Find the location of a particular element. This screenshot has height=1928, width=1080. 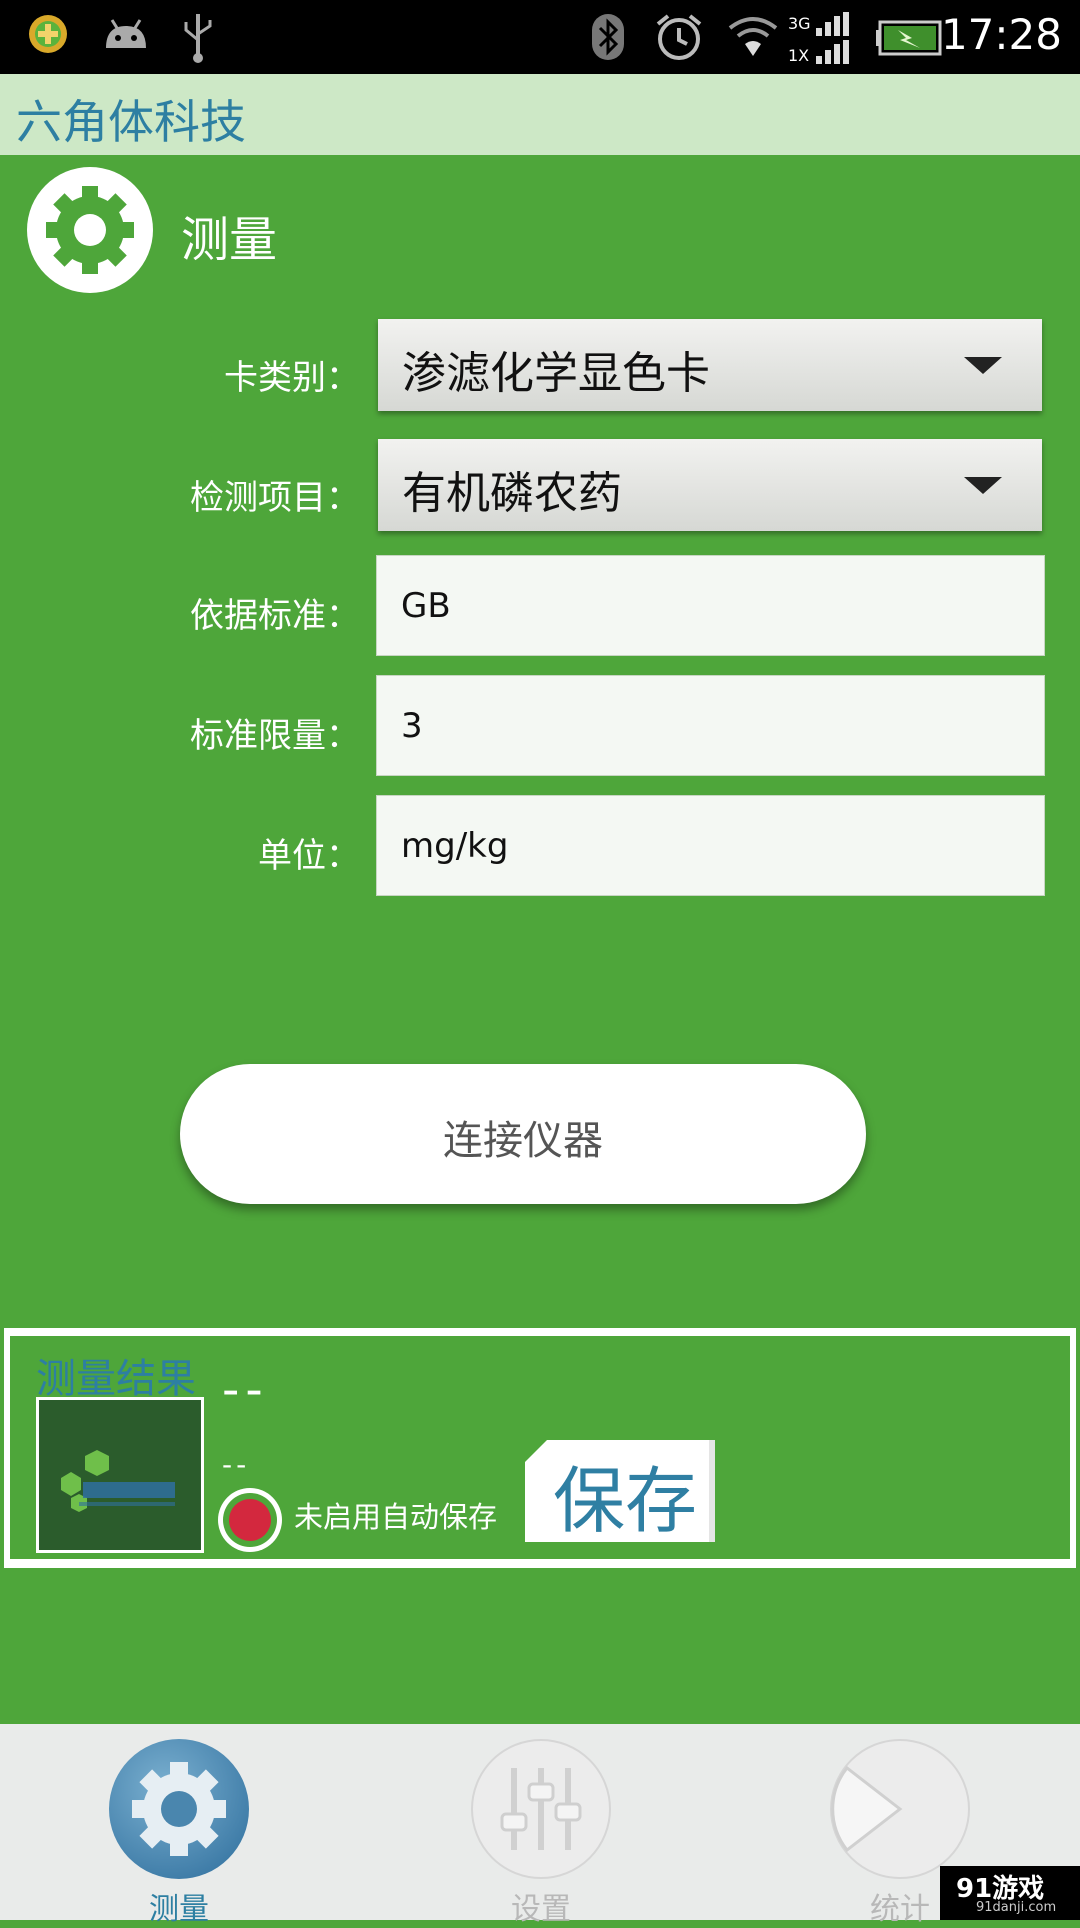

alarm-icon is located at coordinates (679, 37).